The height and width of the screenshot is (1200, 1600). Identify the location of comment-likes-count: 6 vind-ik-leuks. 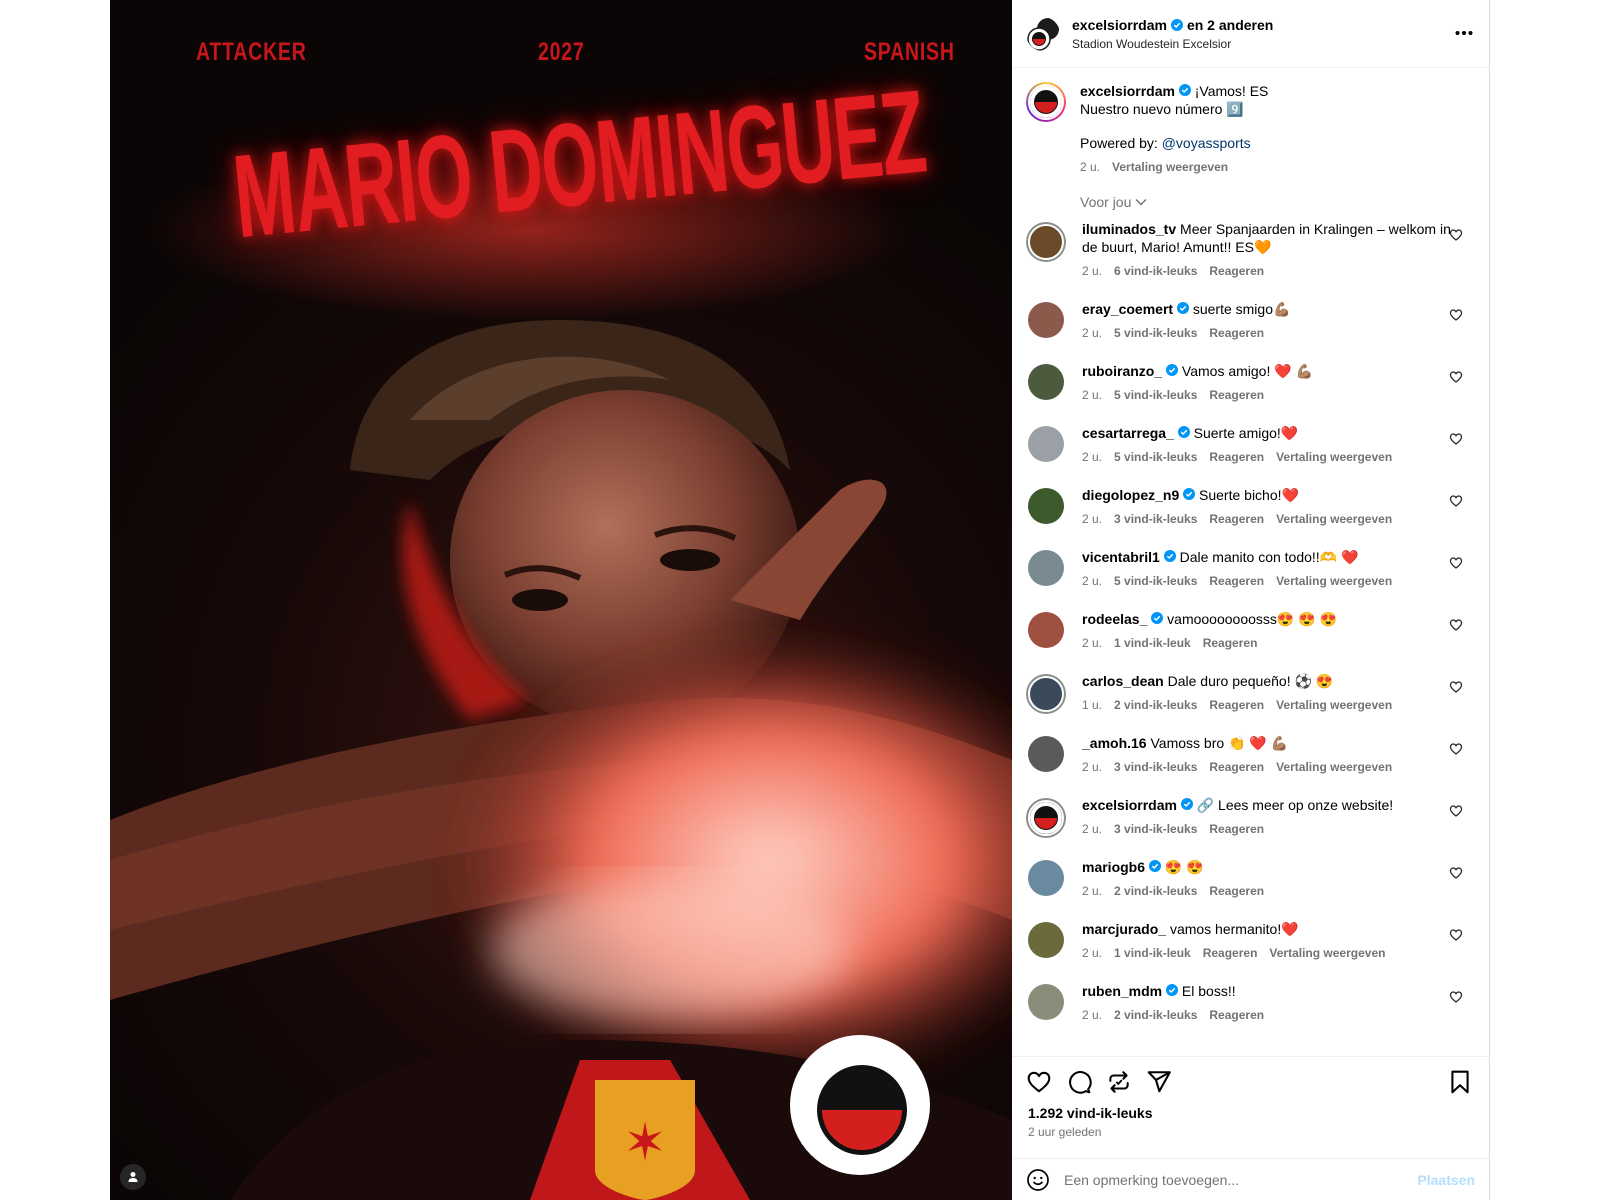
(1155, 271).